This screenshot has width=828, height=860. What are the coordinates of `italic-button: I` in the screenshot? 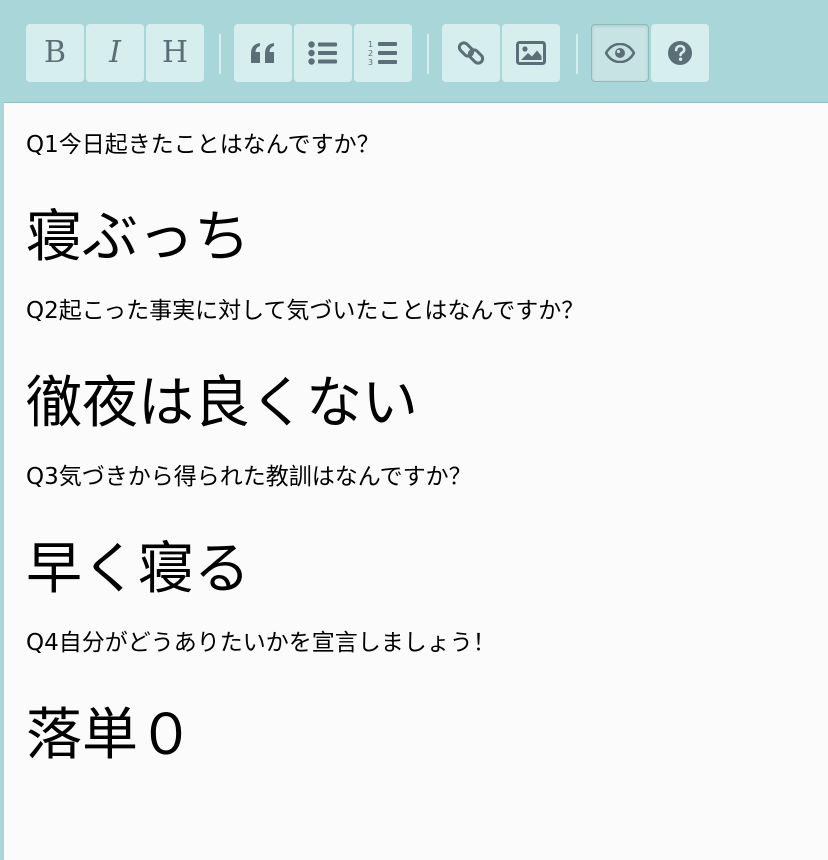 It's located at (115, 53).